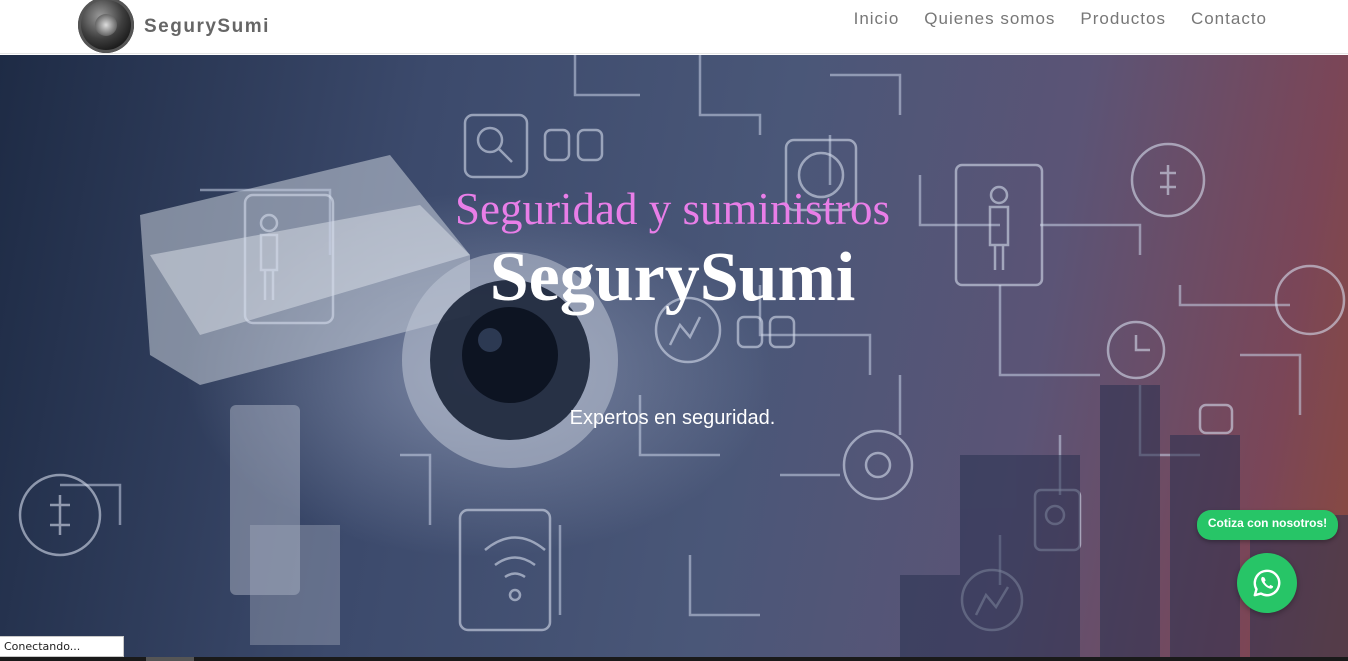 This screenshot has height=661, width=1348. Describe the element at coordinates (672, 209) in the screenshot. I see `hero-subtitle: Seguridad y suministros` at that location.